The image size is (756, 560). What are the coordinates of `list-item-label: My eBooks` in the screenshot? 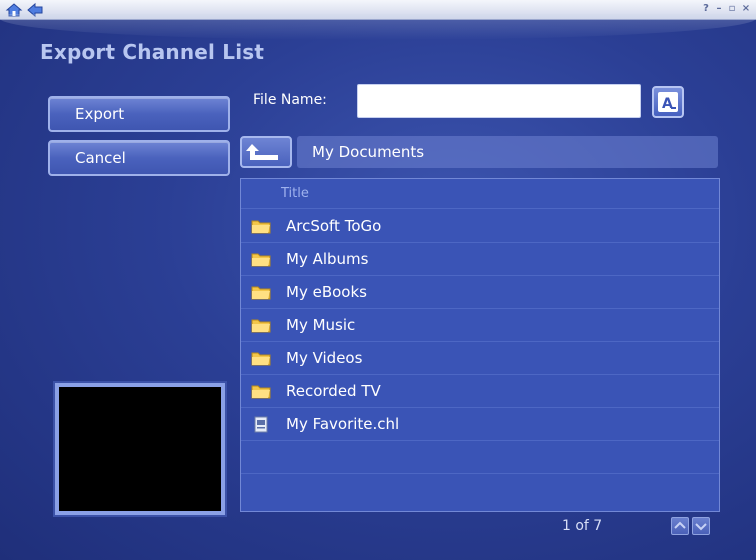 It's located at (326, 292).